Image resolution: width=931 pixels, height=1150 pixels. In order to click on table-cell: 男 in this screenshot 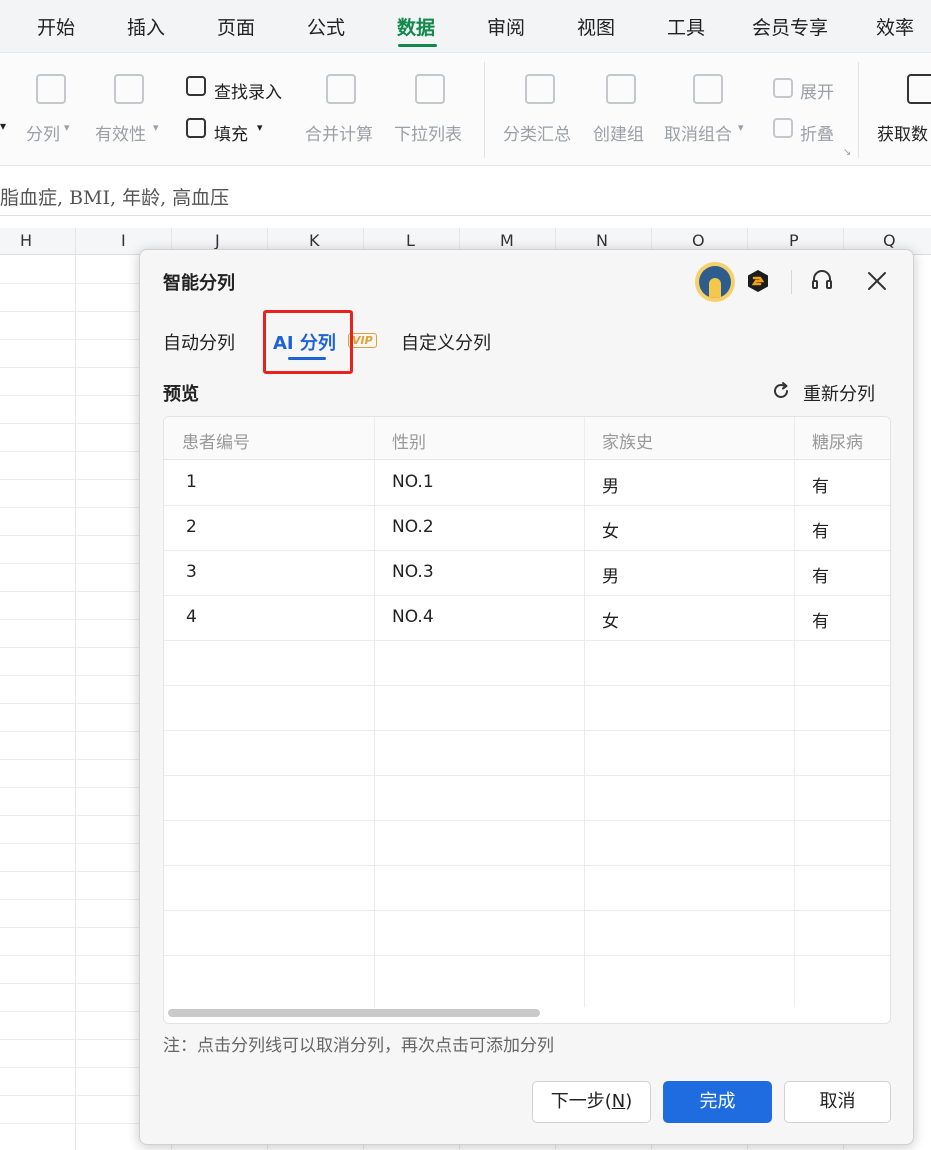, I will do `click(610, 577)`.